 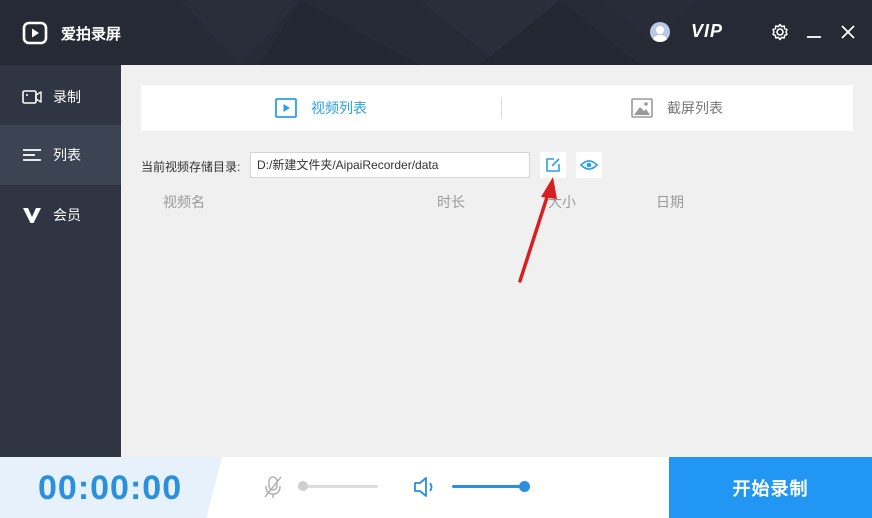 I want to click on user-avatar-icon, so click(x=660, y=34).